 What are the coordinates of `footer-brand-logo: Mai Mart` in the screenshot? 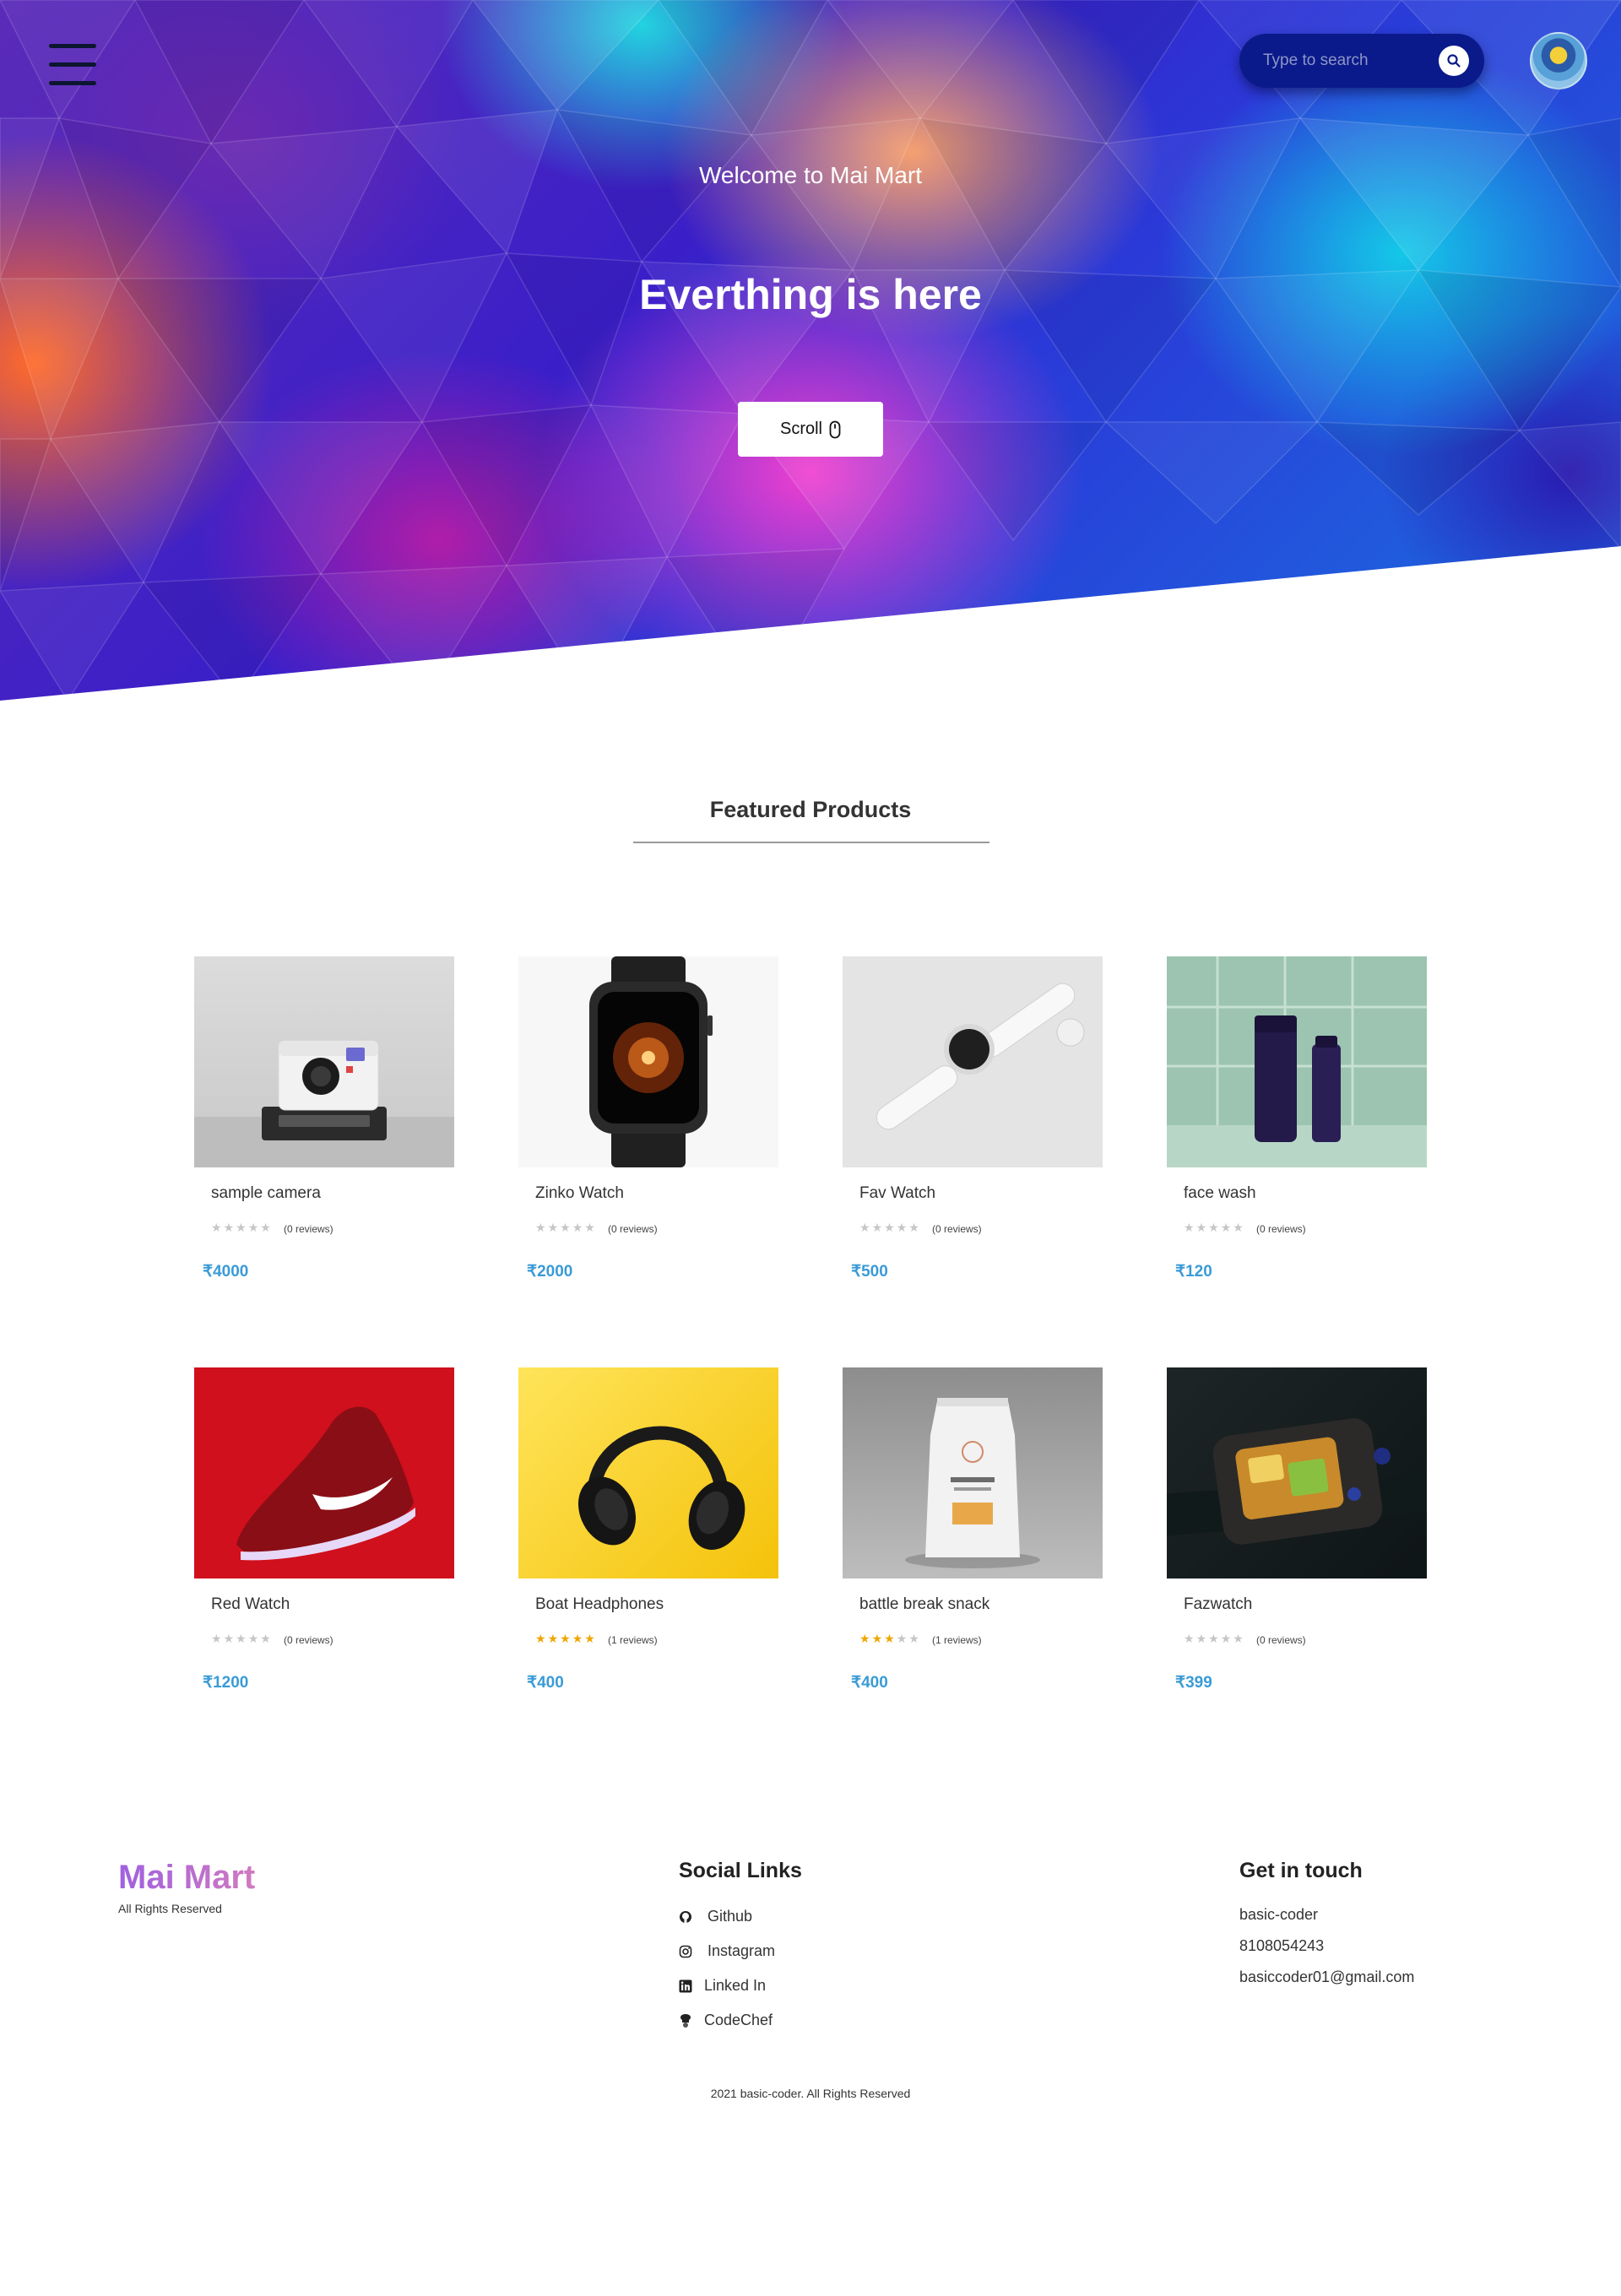 It's located at (186, 1878).